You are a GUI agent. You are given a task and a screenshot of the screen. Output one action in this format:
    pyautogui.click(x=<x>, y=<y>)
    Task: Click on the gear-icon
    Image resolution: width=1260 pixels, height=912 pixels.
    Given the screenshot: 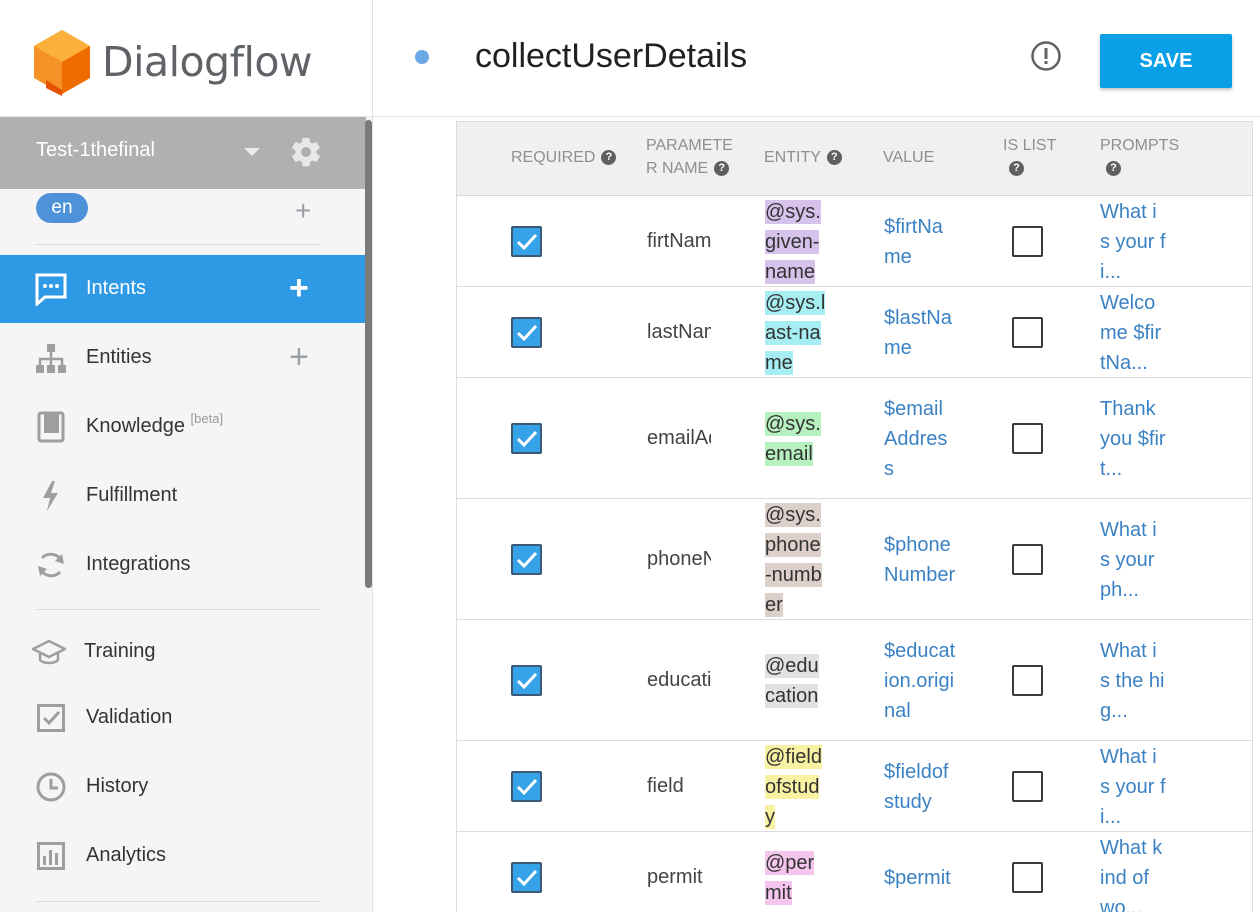 What is the action you would take?
    pyautogui.click(x=306, y=152)
    